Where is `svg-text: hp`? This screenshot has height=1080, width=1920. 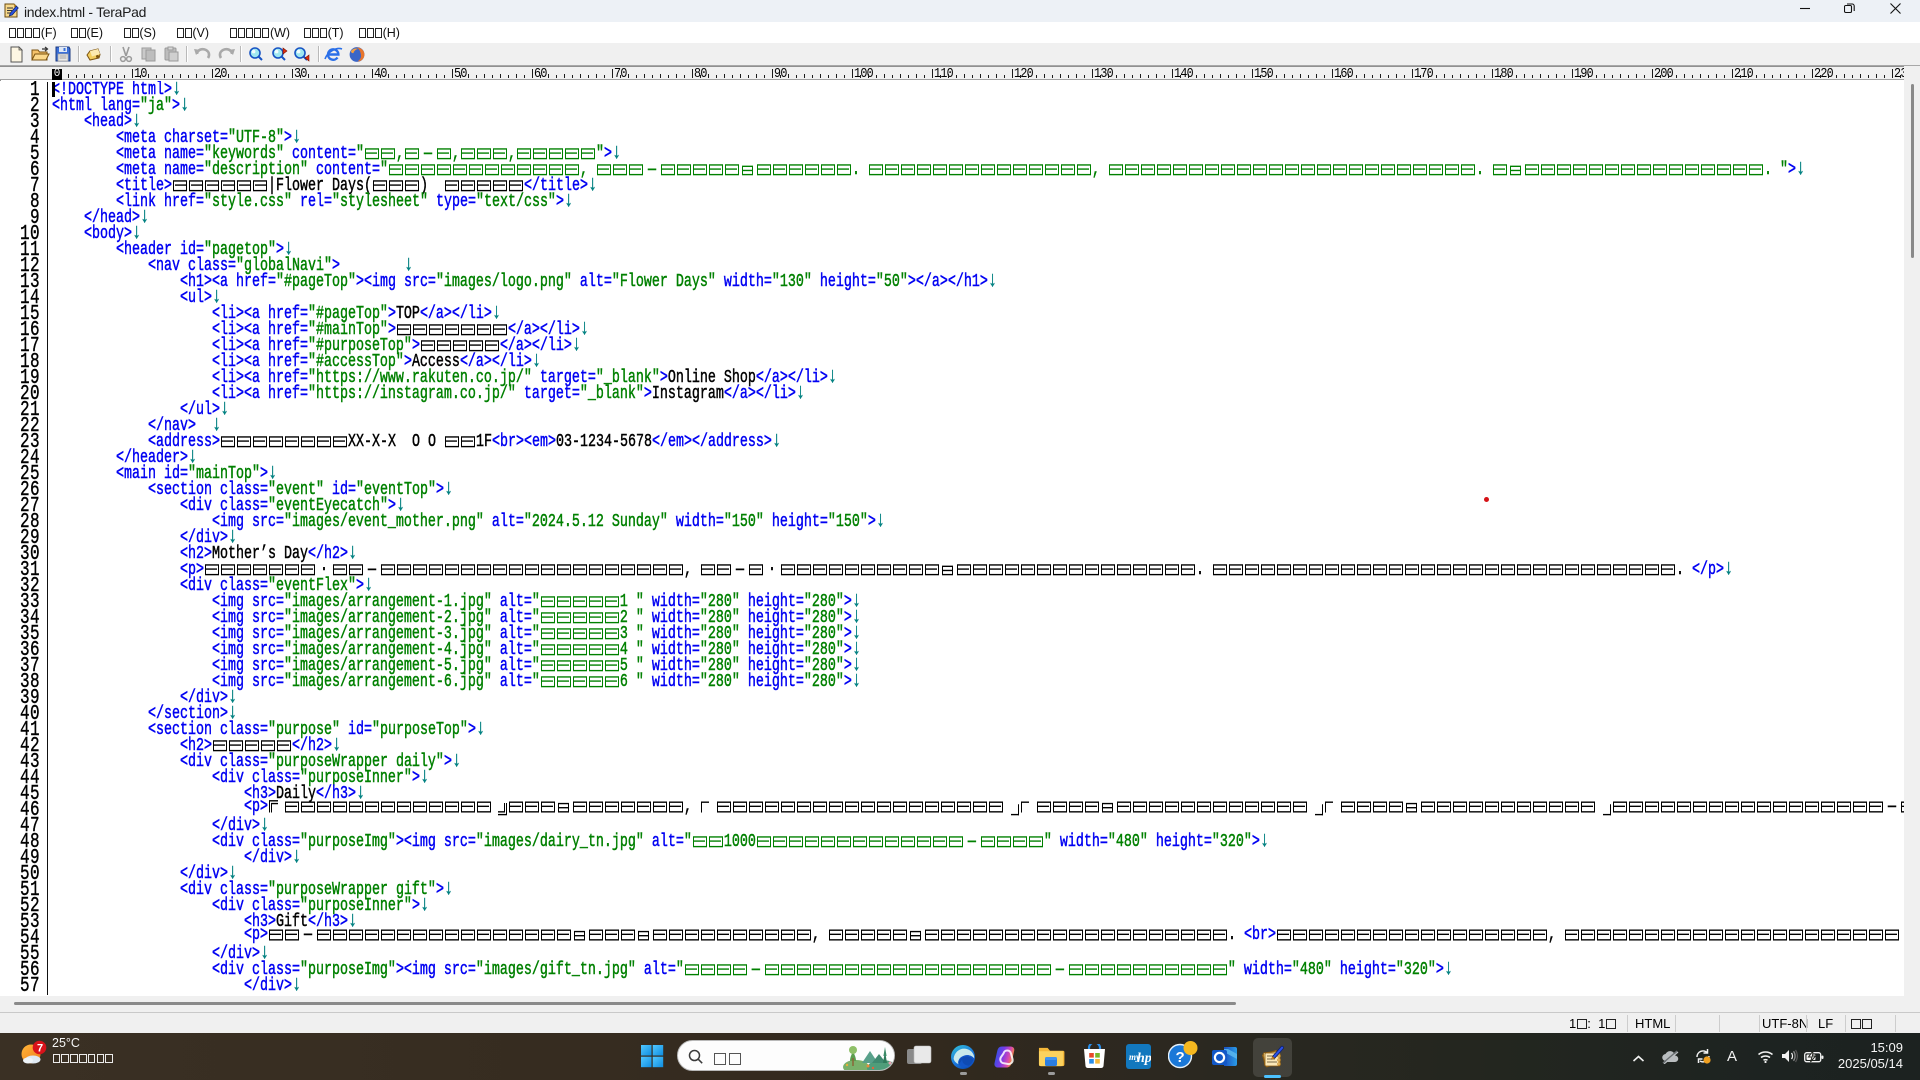 svg-text: hp is located at coordinates (1144, 1058).